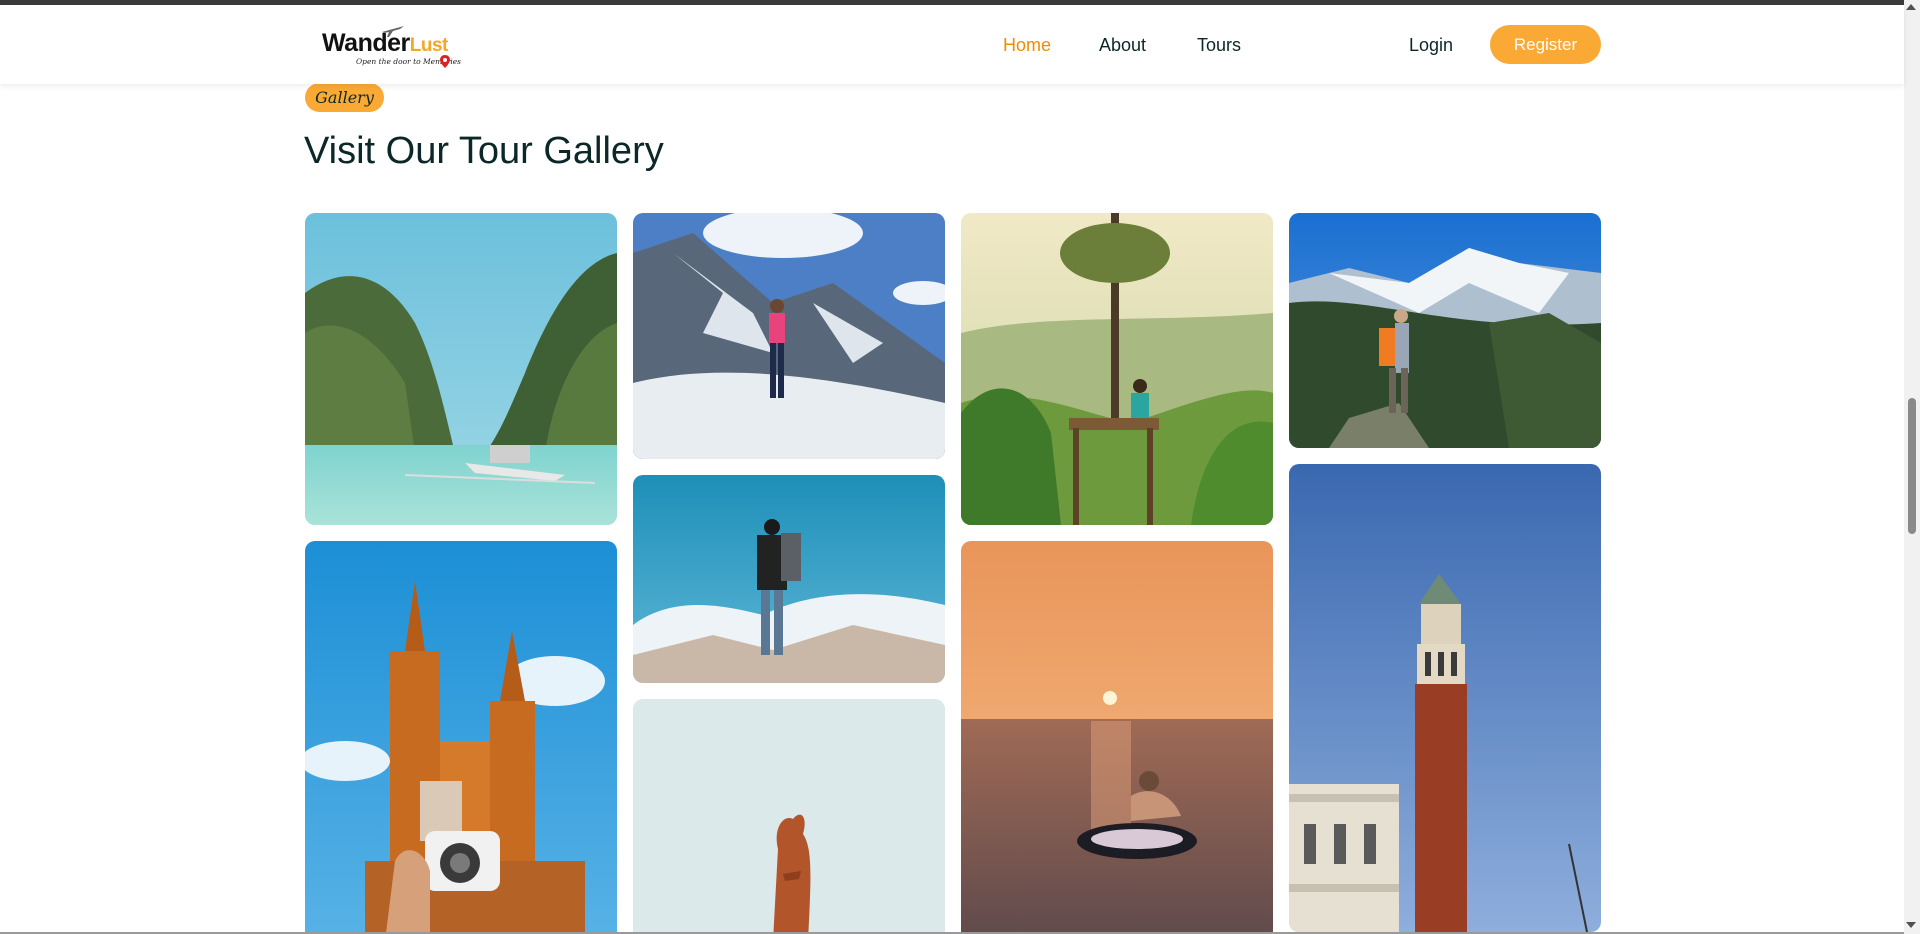  What do you see at coordinates (461, 369) in the screenshot?
I see `lagoon-boat-photo` at bounding box center [461, 369].